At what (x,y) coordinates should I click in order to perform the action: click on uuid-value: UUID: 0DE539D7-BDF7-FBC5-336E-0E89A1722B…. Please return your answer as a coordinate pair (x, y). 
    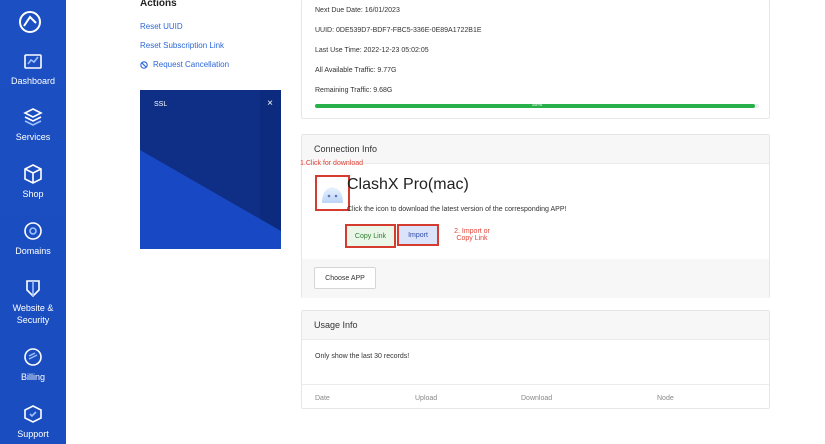
    Looking at the image, I should click on (398, 30).